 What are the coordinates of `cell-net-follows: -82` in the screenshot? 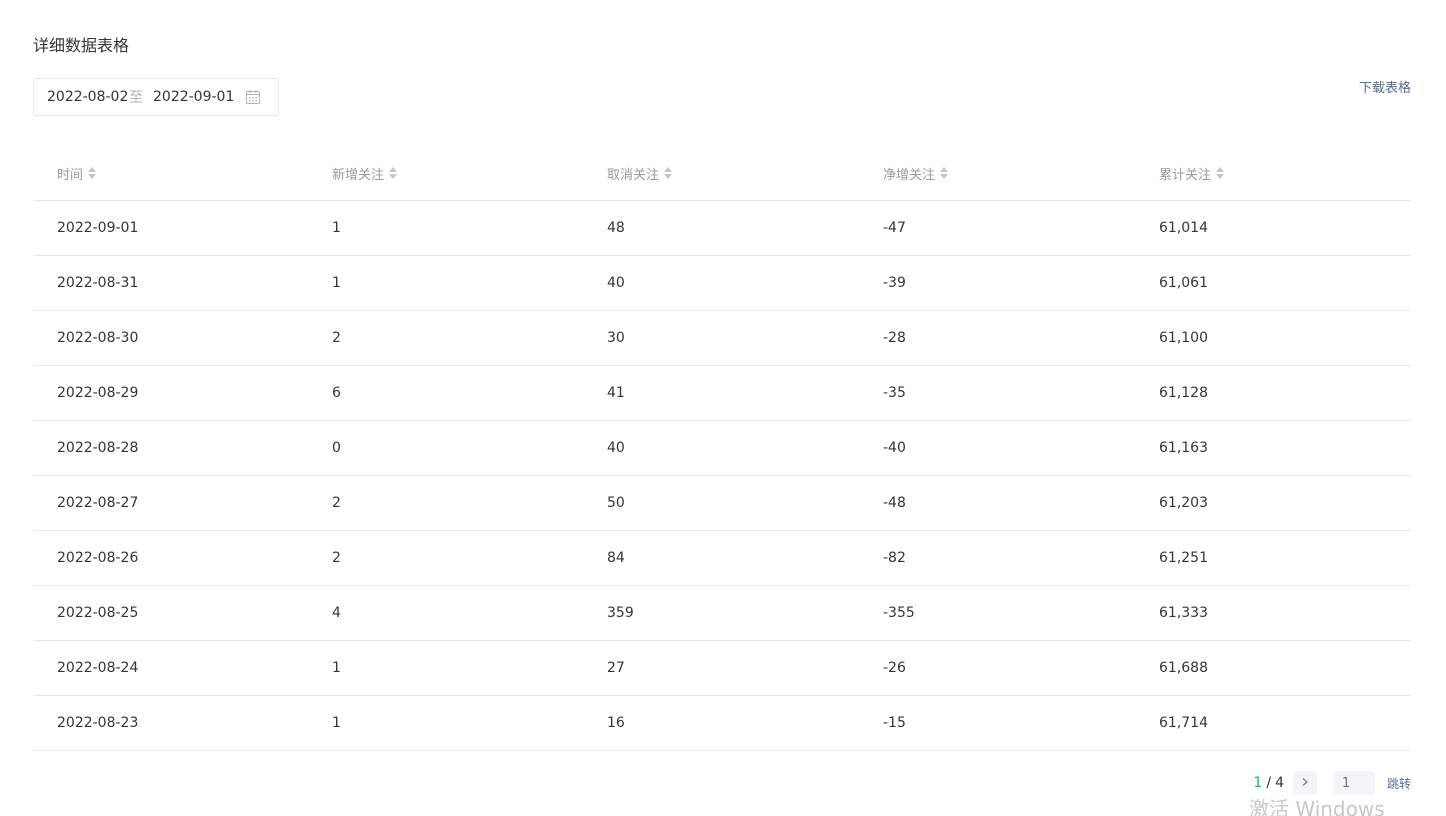 It's located at (894, 558).